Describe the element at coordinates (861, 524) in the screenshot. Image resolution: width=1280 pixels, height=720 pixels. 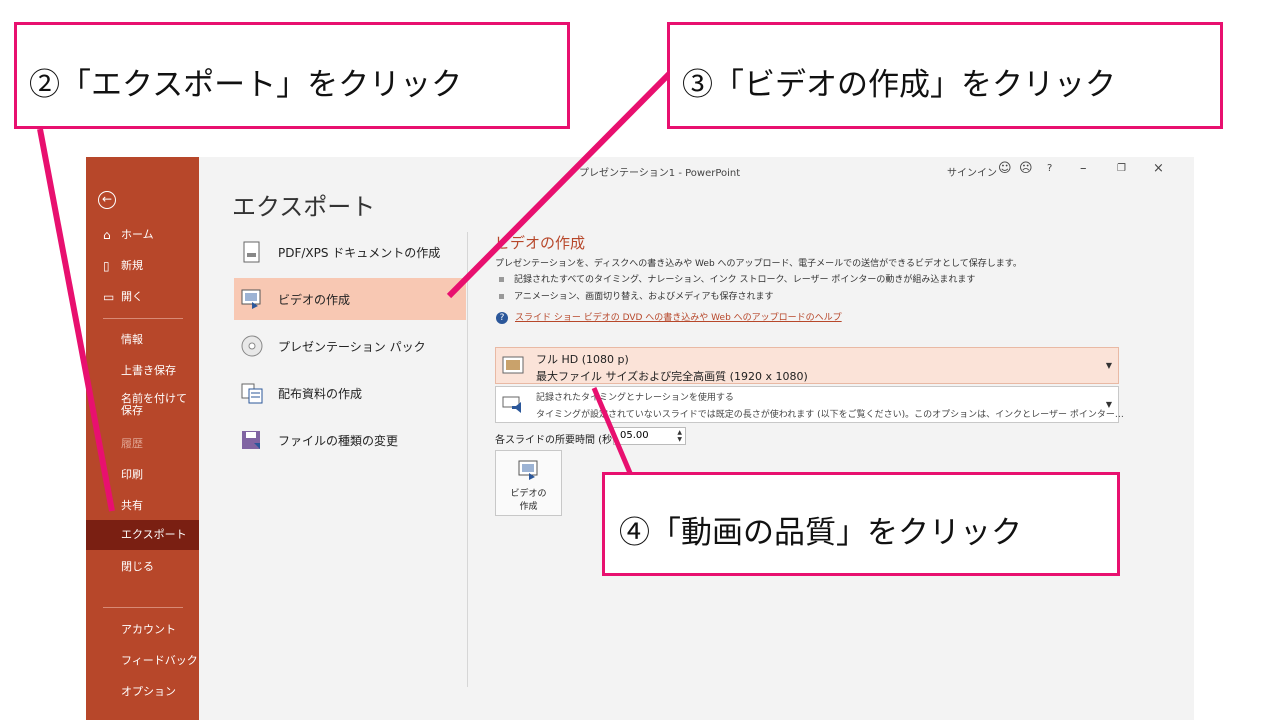
I see `callout-step4: ④「動画の品質」をクリック` at that location.